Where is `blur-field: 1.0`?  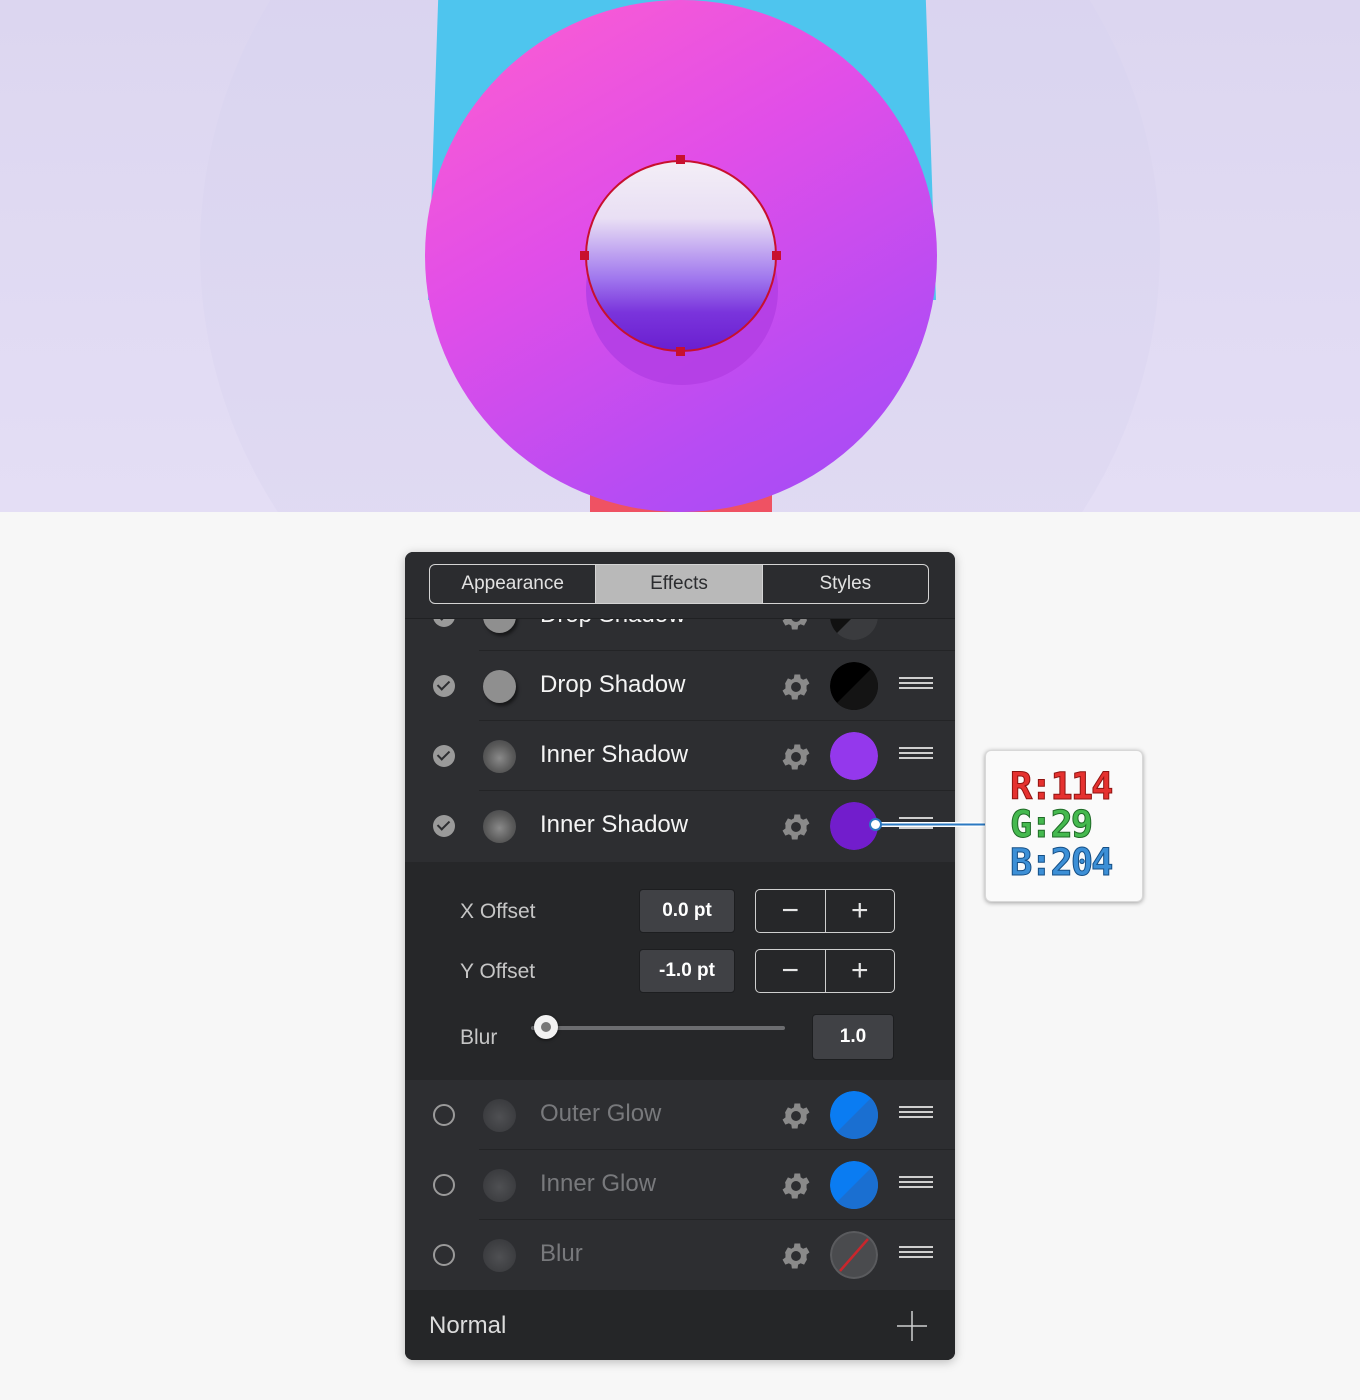
blur-field: 1.0 is located at coordinates (853, 1037).